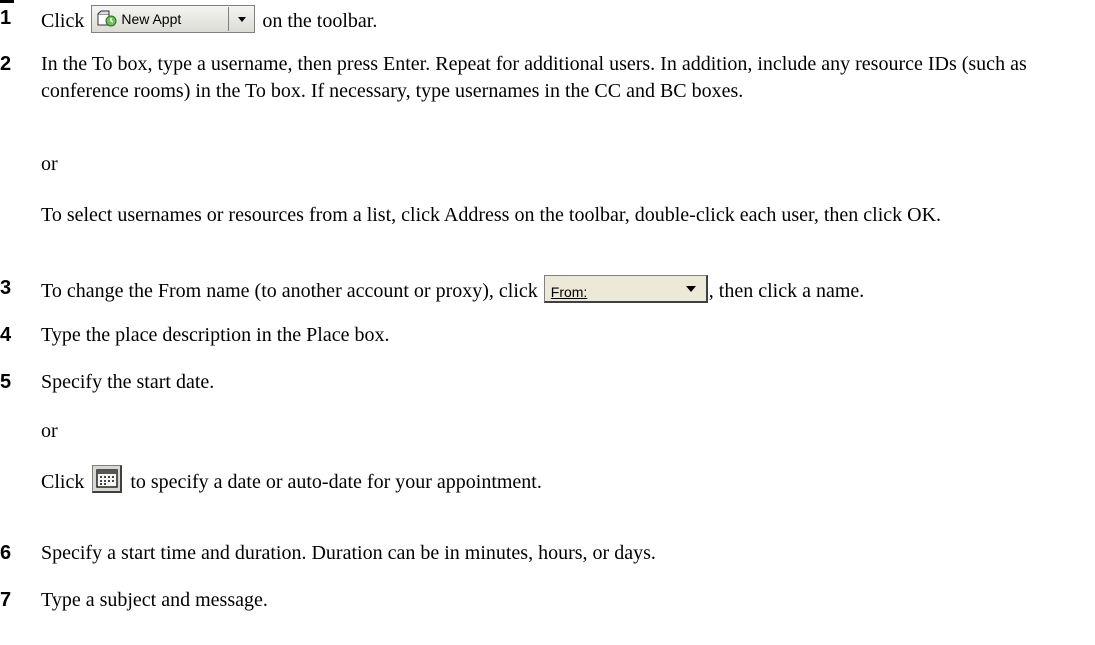 This screenshot has width=1095, height=645. What do you see at coordinates (107, 18) in the screenshot?
I see `new-appointment-icon` at bounding box center [107, 18].